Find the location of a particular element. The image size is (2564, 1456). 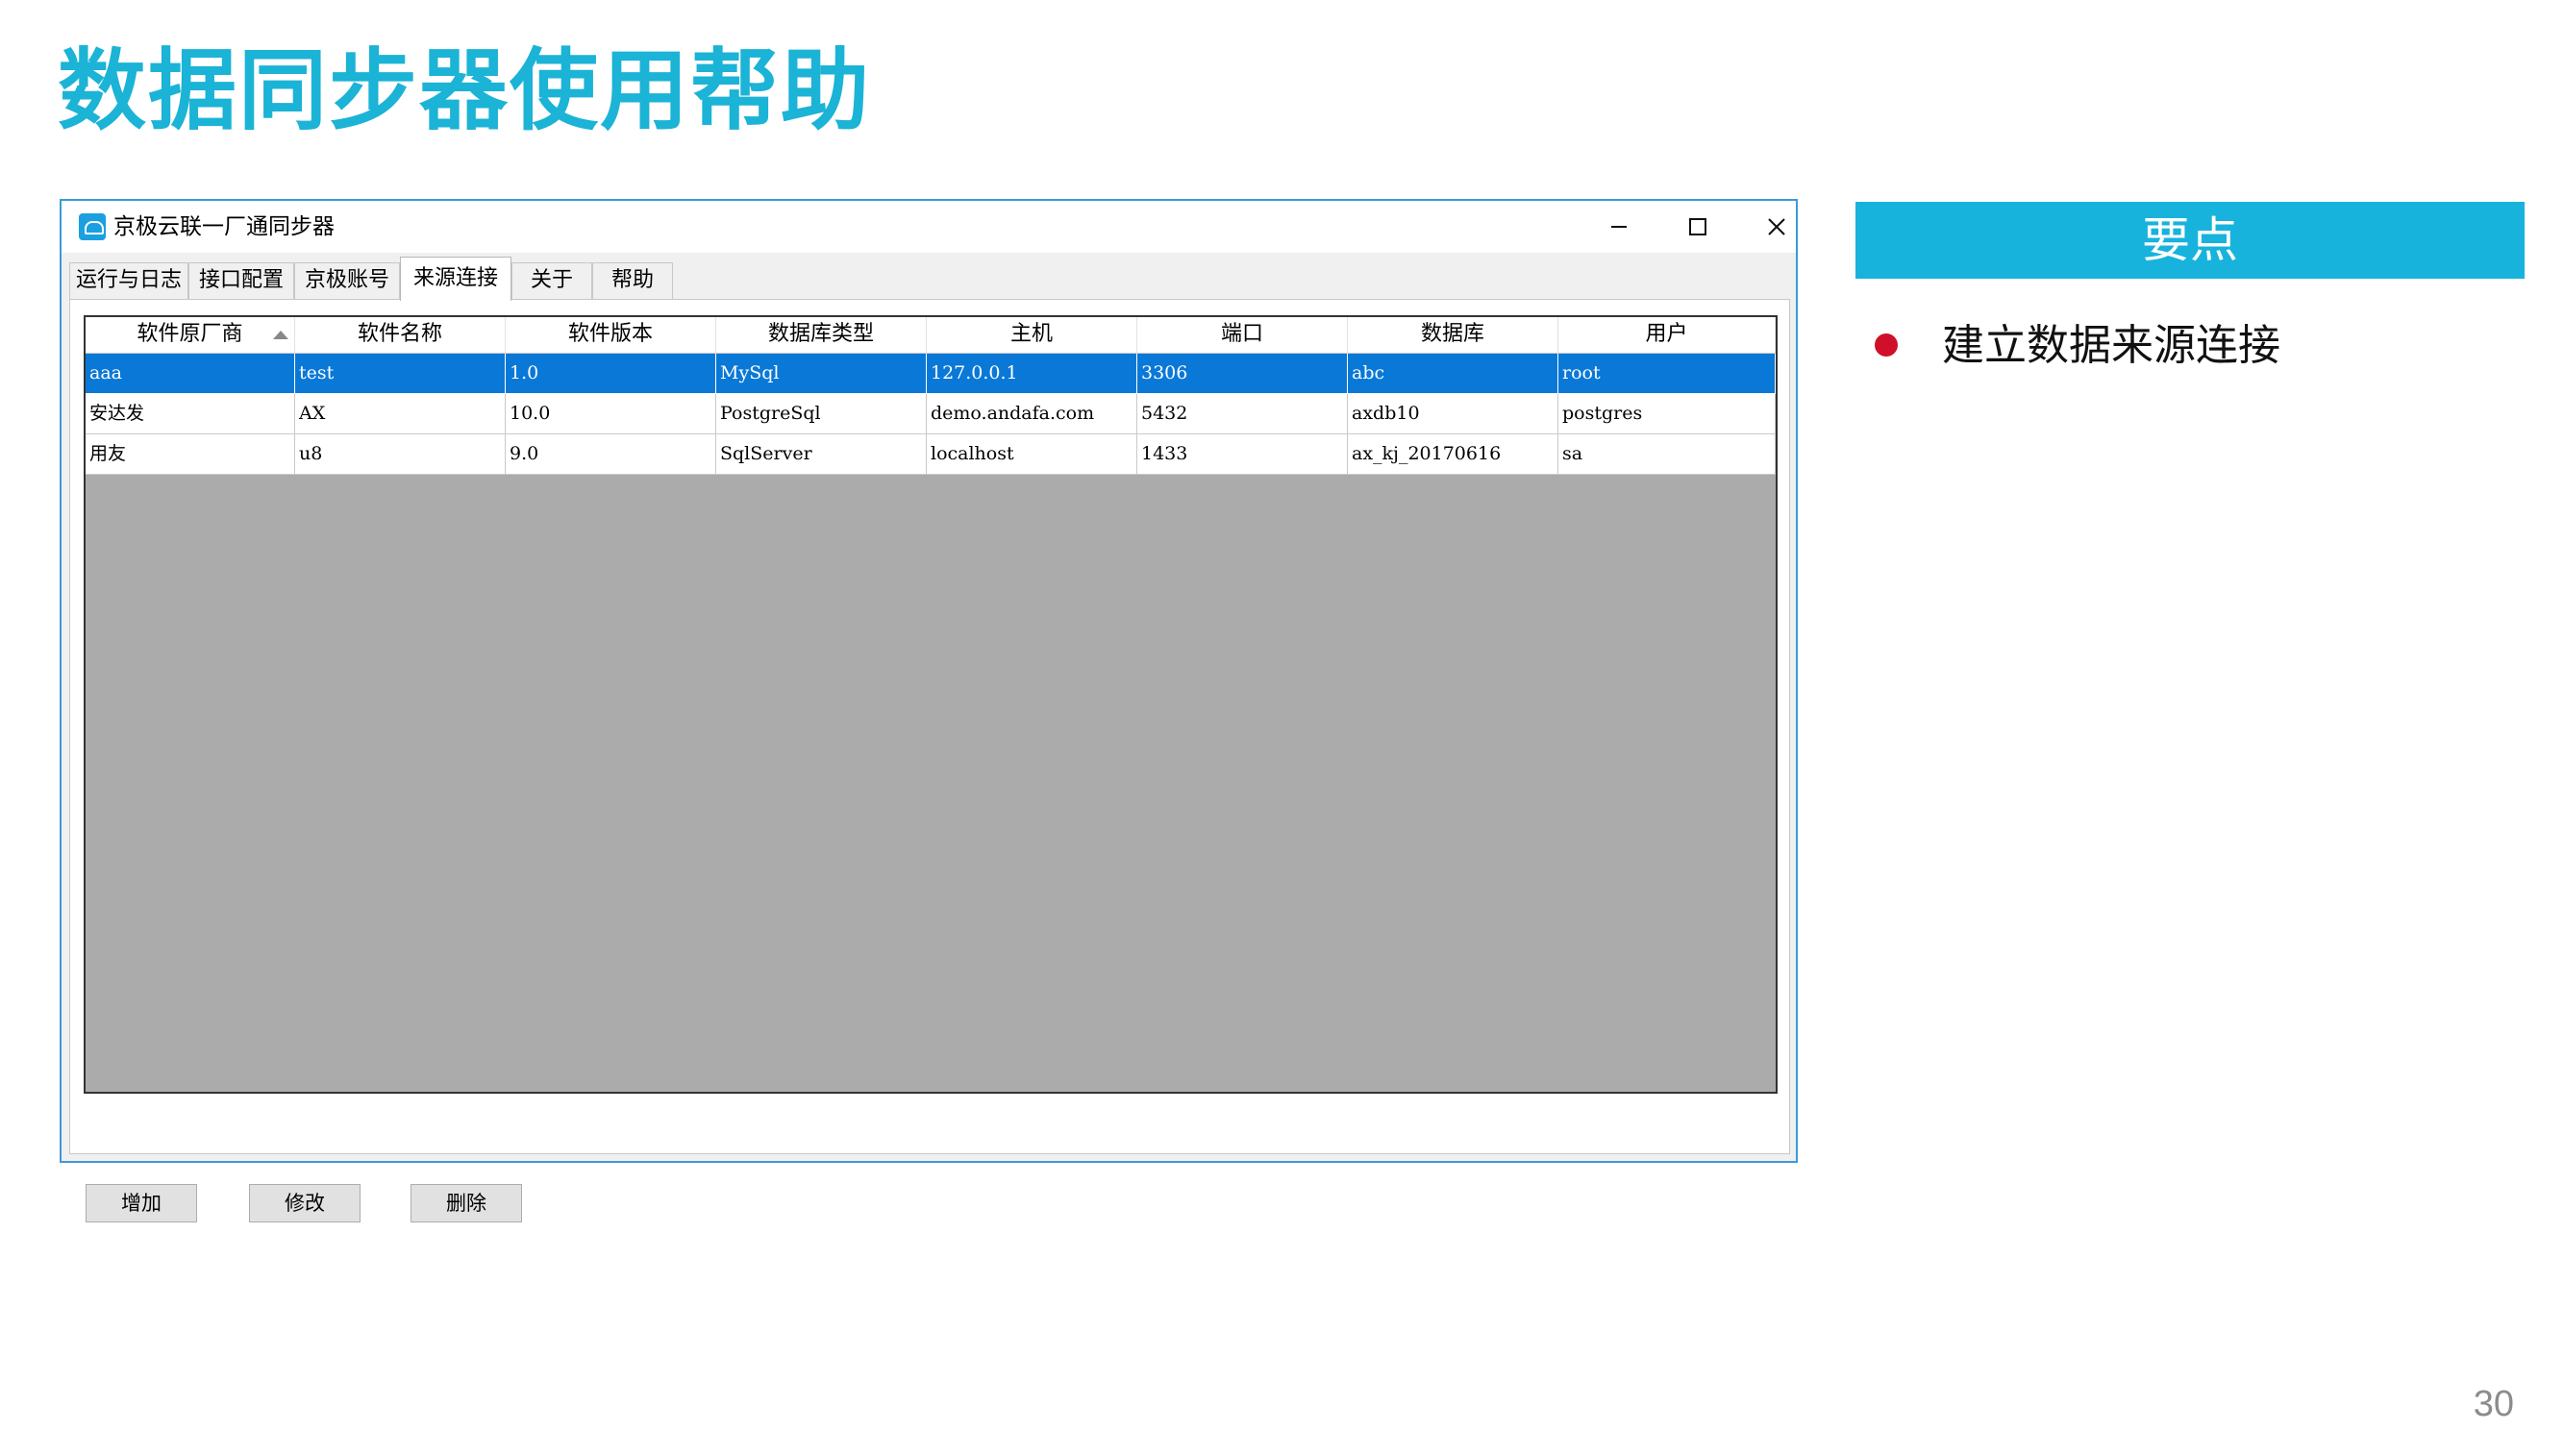

tab-jingji-account: 京极账号 is located at coordinates (347, 280).